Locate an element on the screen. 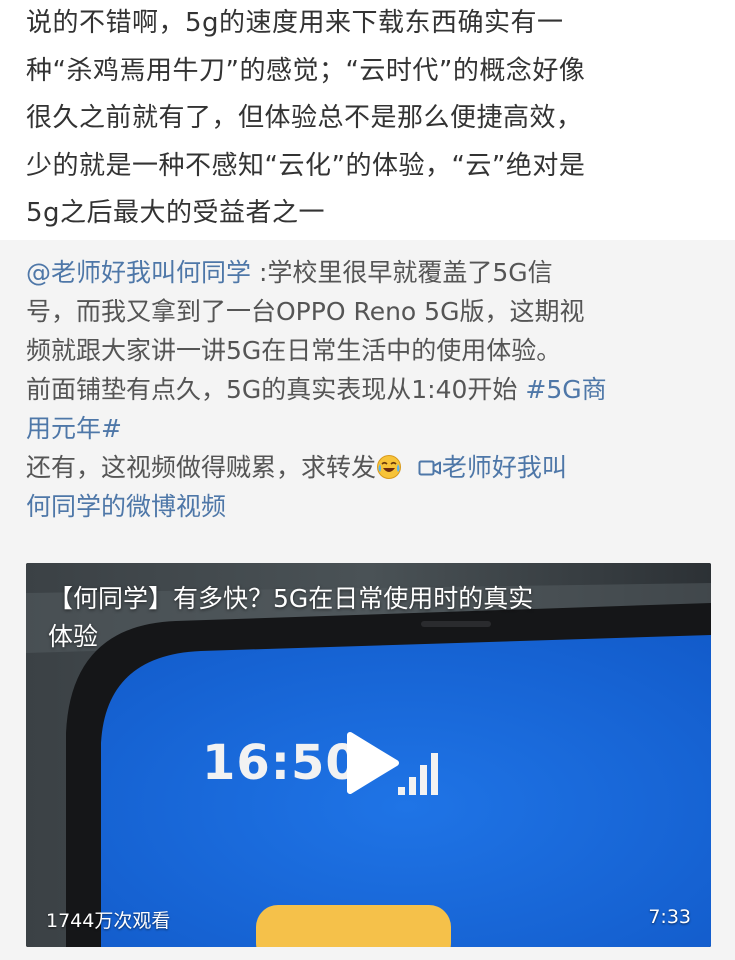 Image resolution: width=735 pixels, height=960 pixels. view-count: 1744万次观看 is located at coordinates (108, 921).